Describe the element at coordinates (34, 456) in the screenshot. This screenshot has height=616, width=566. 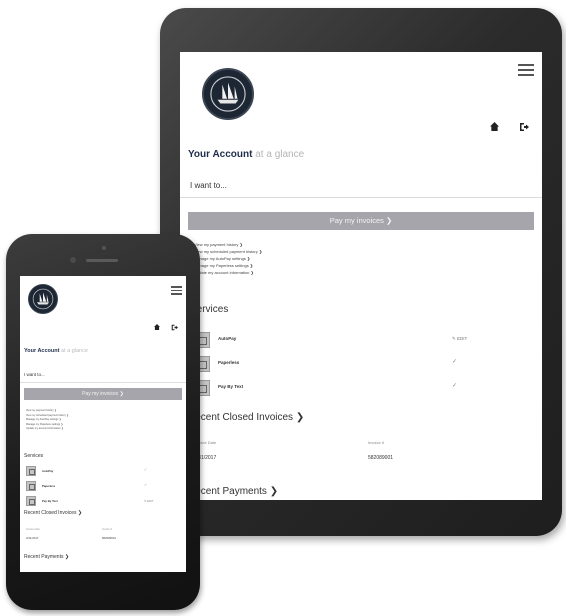
I see `services-heading: Services` at that location.